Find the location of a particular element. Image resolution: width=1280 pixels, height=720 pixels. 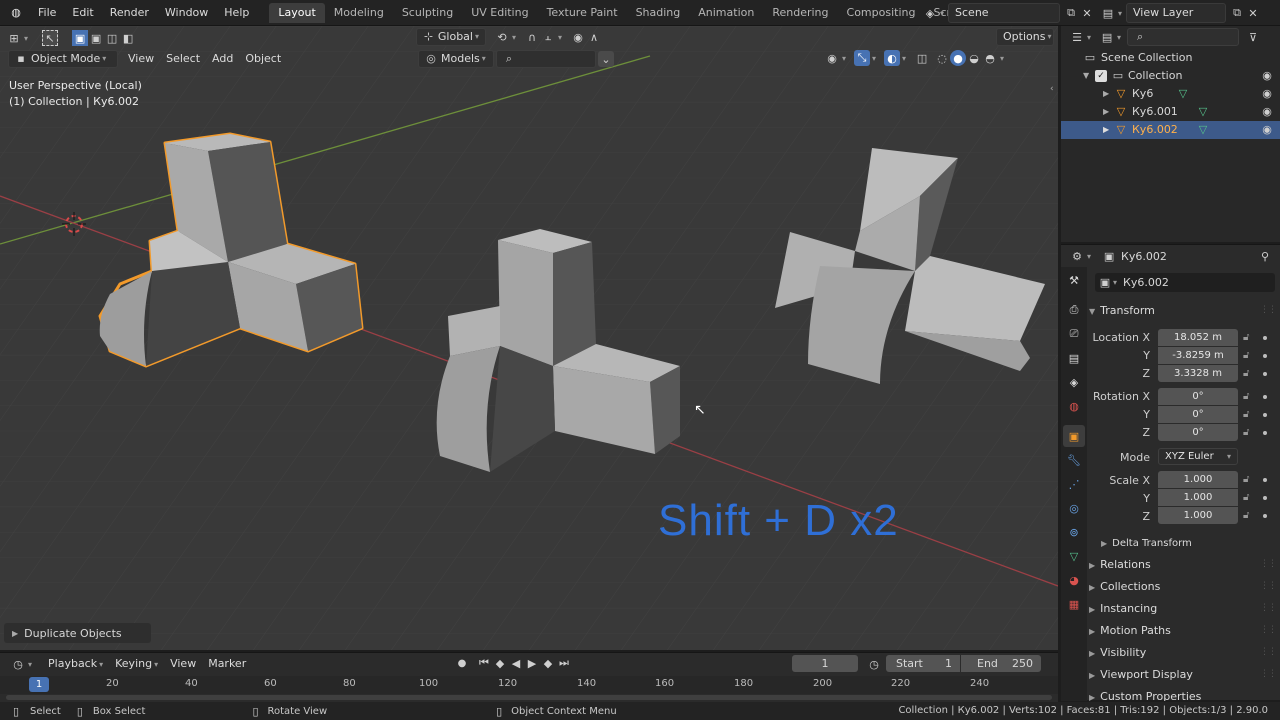

timeline-scrollbar is located at coordinates (529, 697).